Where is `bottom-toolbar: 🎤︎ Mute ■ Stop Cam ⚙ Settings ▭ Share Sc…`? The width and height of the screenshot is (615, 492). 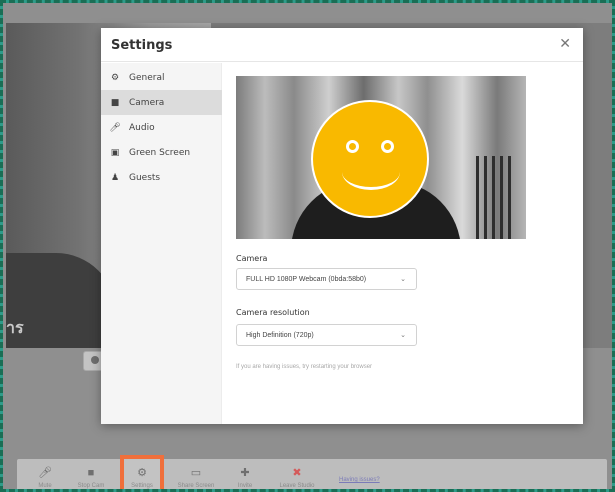 bottom-toolbar: 🎤︎ Mute ■ Stop Cam ⚙ Settings ▭ Share Sc… is located at coordinates (312, 472).